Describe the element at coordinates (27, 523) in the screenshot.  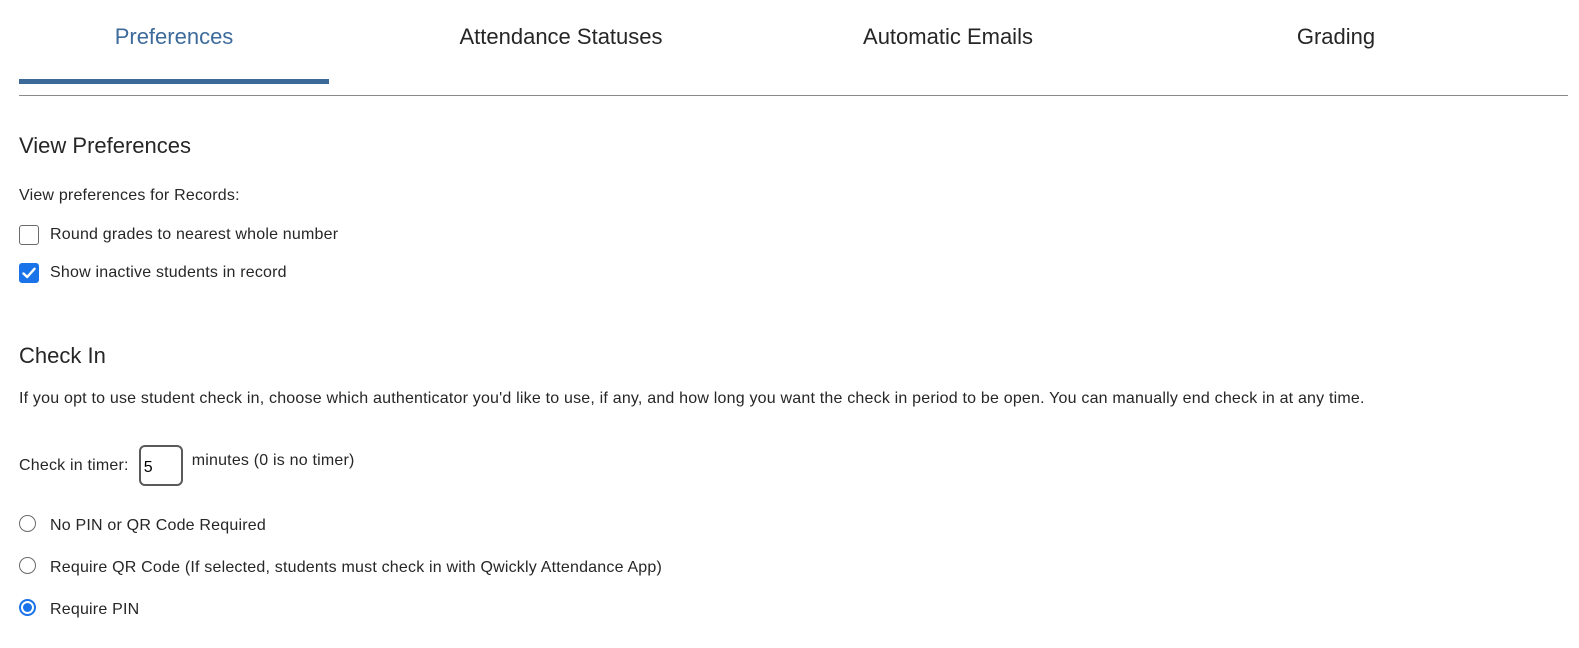
I see `auth-none-radio` at that location.